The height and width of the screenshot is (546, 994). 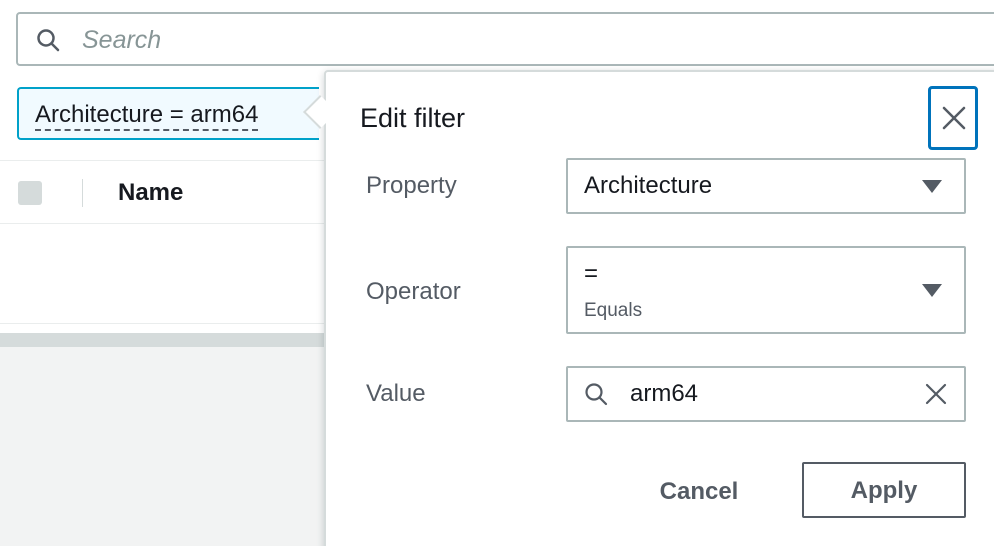 I want to click on property-select-value: Architecture, so click(x=648, y=185).